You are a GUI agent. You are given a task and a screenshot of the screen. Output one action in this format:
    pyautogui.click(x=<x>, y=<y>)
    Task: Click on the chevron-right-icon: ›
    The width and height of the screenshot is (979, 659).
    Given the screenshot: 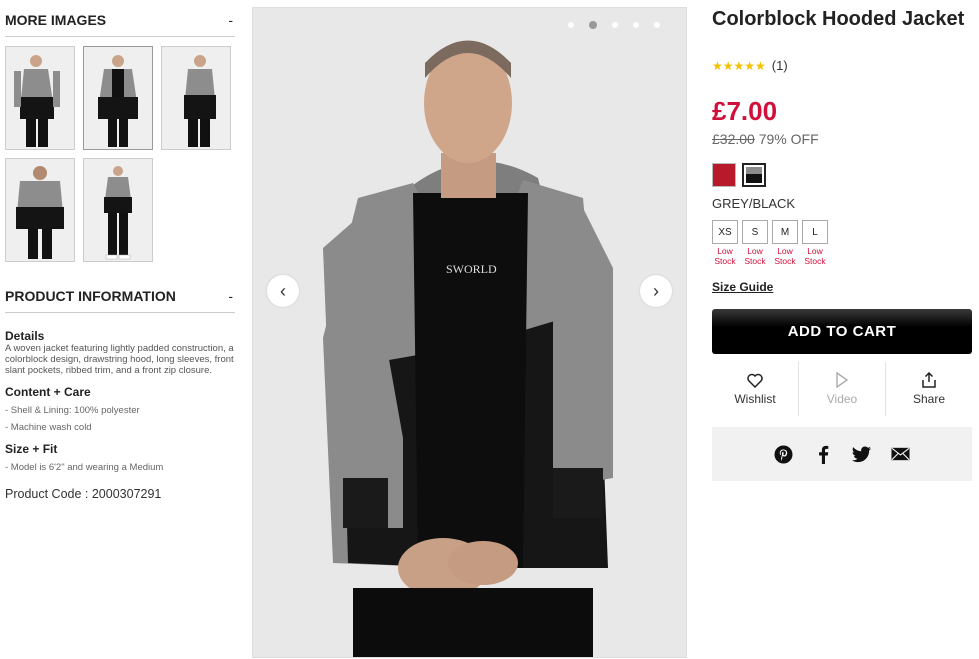 What is the action you would take?
    pyautogui.click(x=656, y=290)
    